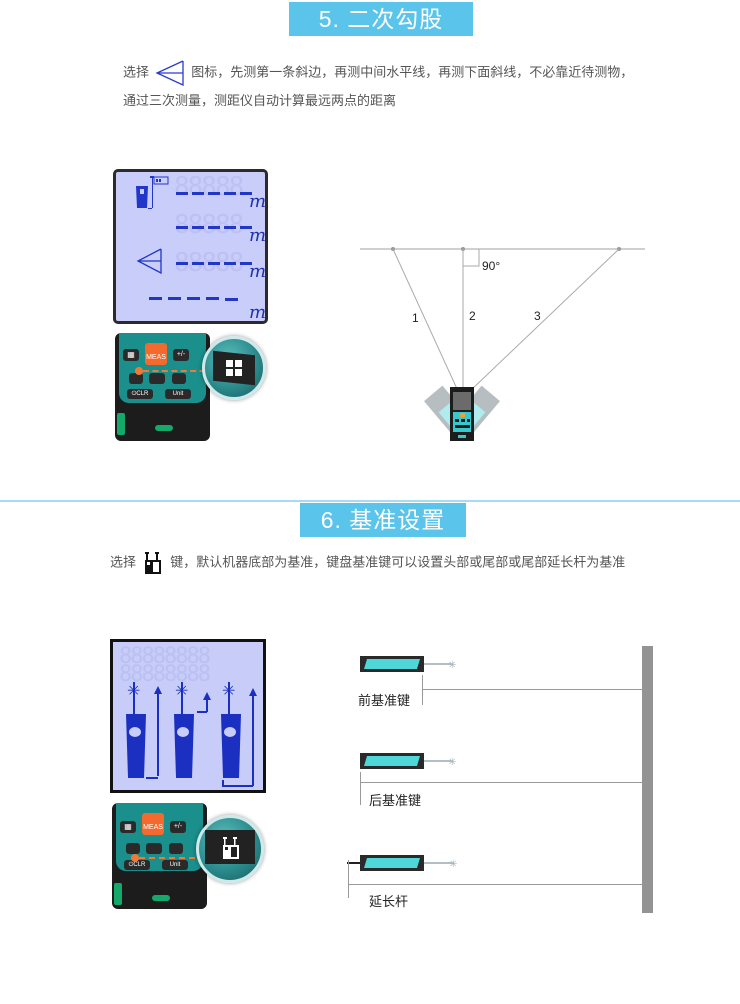 This screenshot has width=740, height=1004. I want to click on label-back-reference: 后基准键, so click(395, 801).